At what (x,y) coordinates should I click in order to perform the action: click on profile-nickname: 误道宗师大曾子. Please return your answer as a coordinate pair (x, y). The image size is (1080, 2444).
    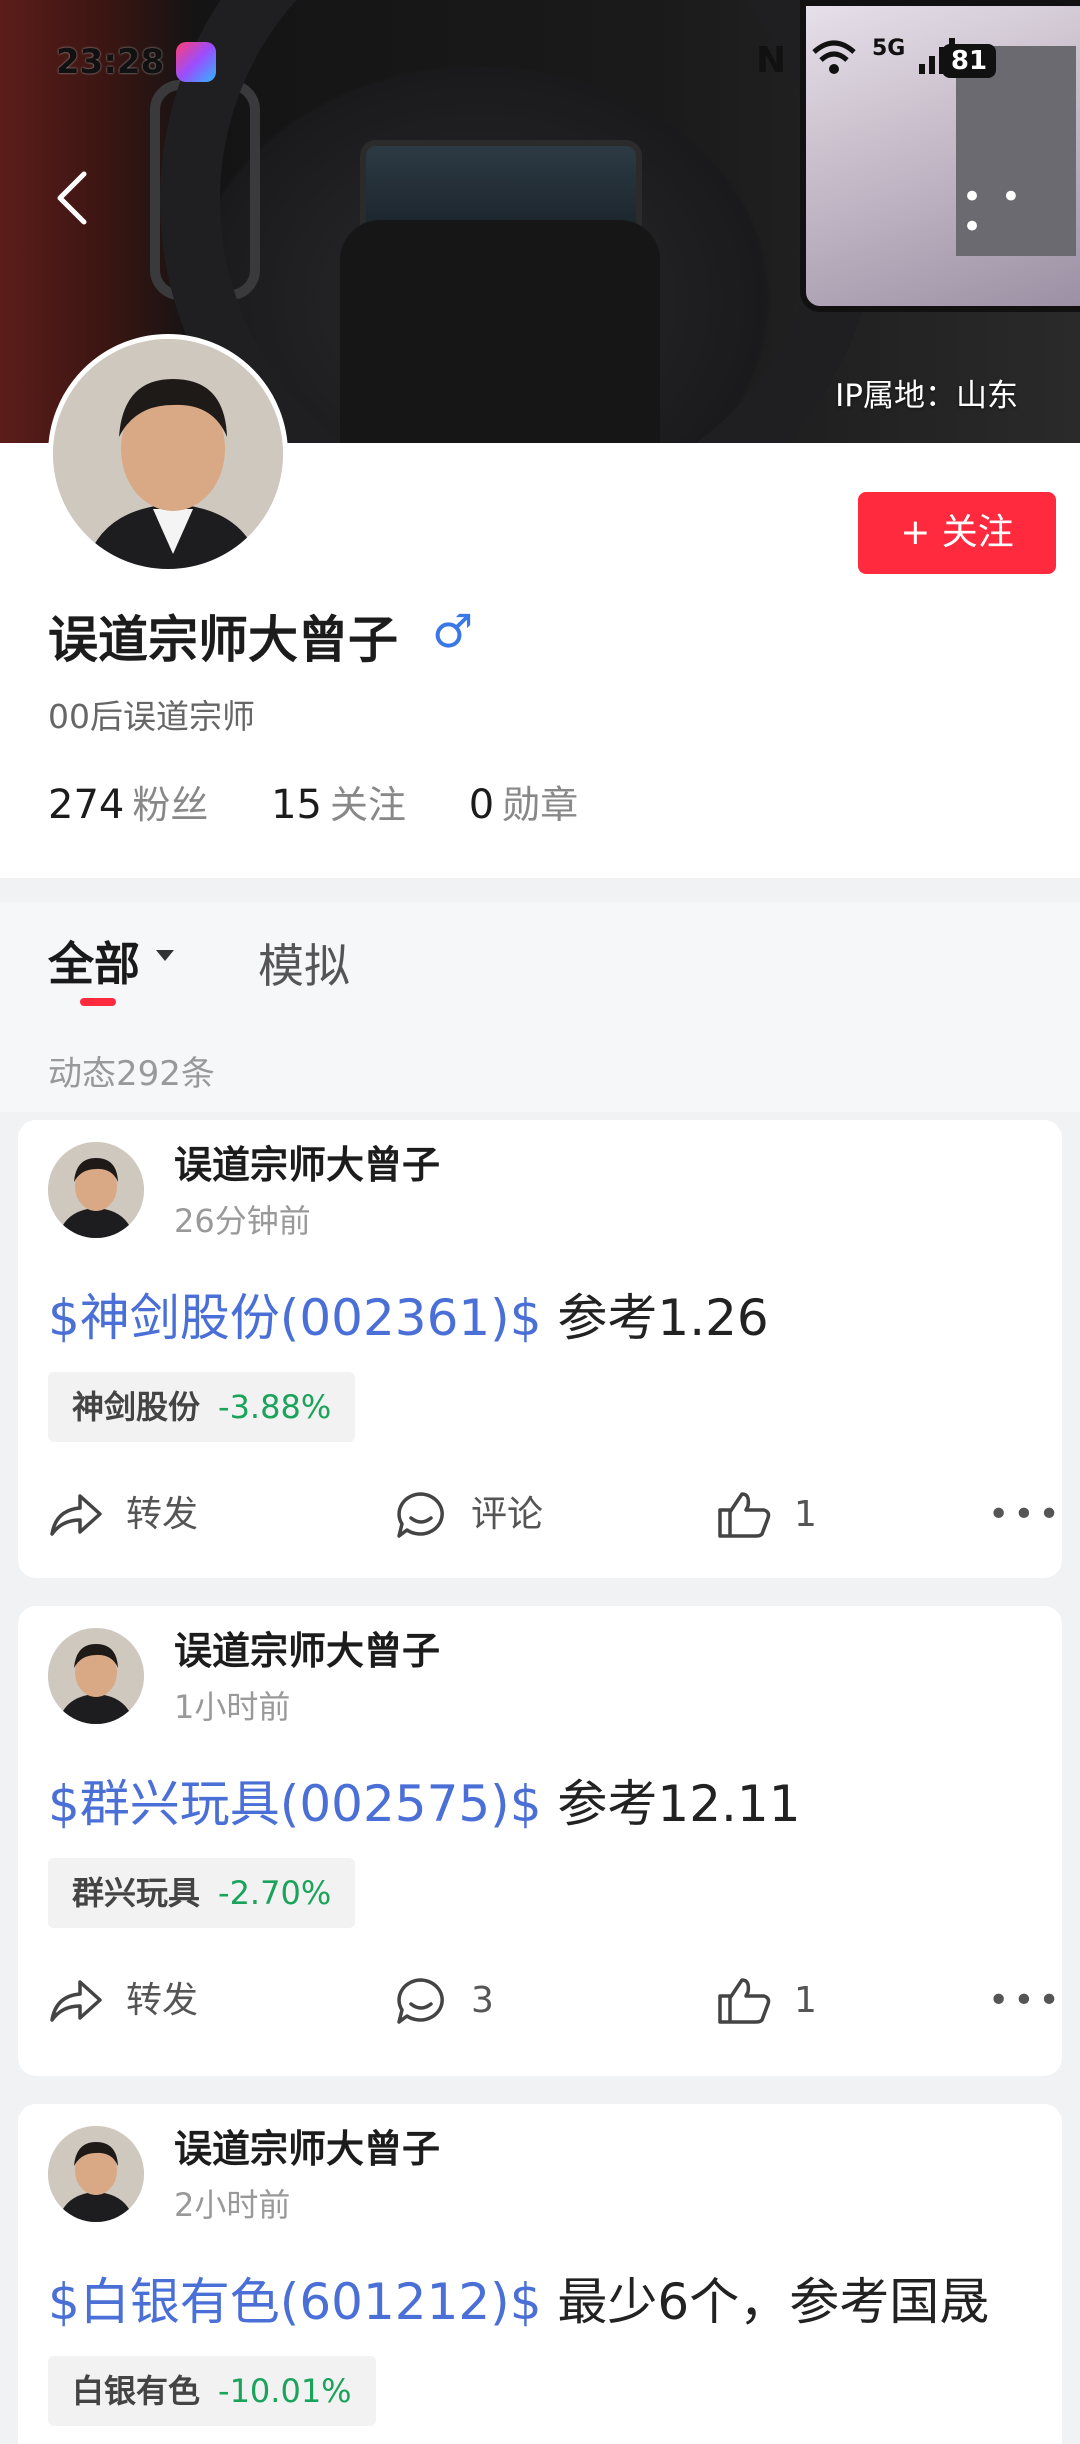
    Looking at the image, I should click on (223, 640).